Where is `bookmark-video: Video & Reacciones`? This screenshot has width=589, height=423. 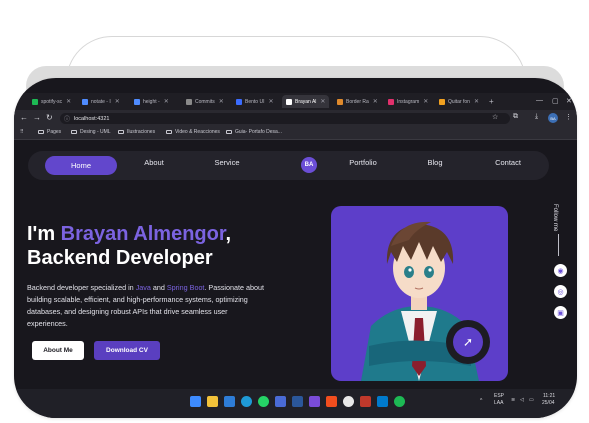 bookmark-video: Video & Reacciones is located at coordinates (193, 132).